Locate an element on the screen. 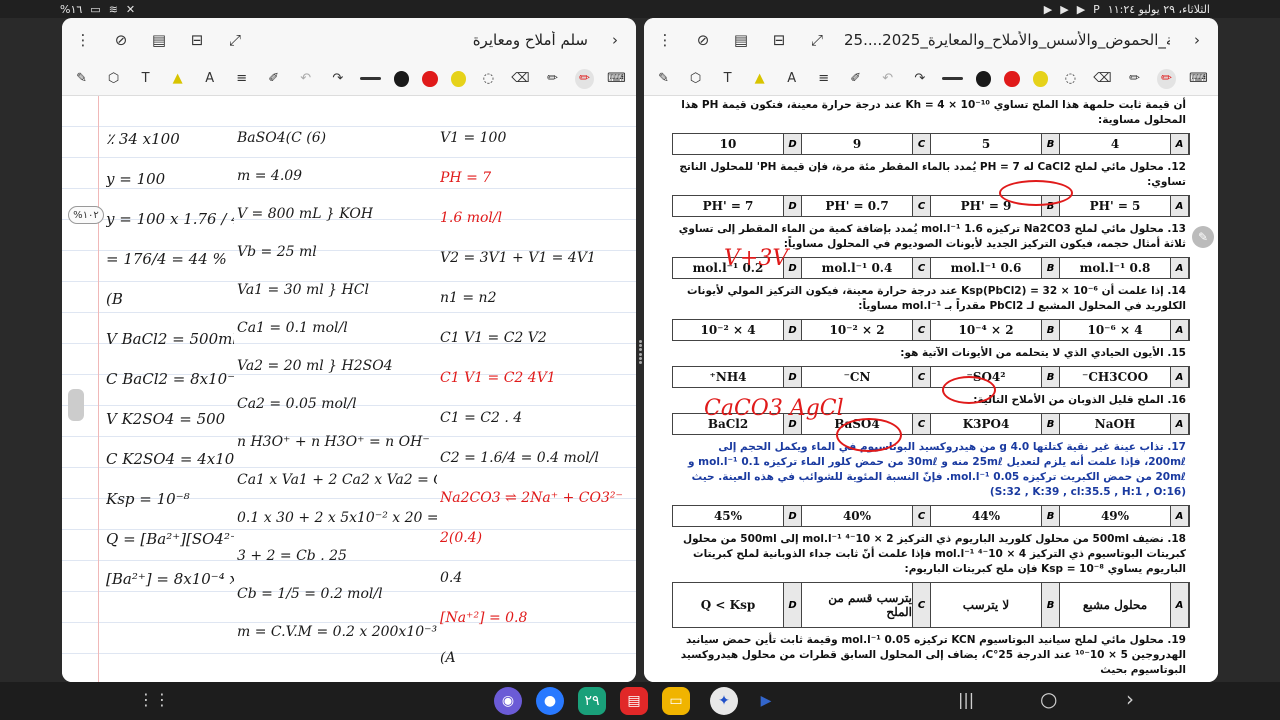 This screenshot has height=720, width=1280. option: 9 is located at coordinates (857, 144).